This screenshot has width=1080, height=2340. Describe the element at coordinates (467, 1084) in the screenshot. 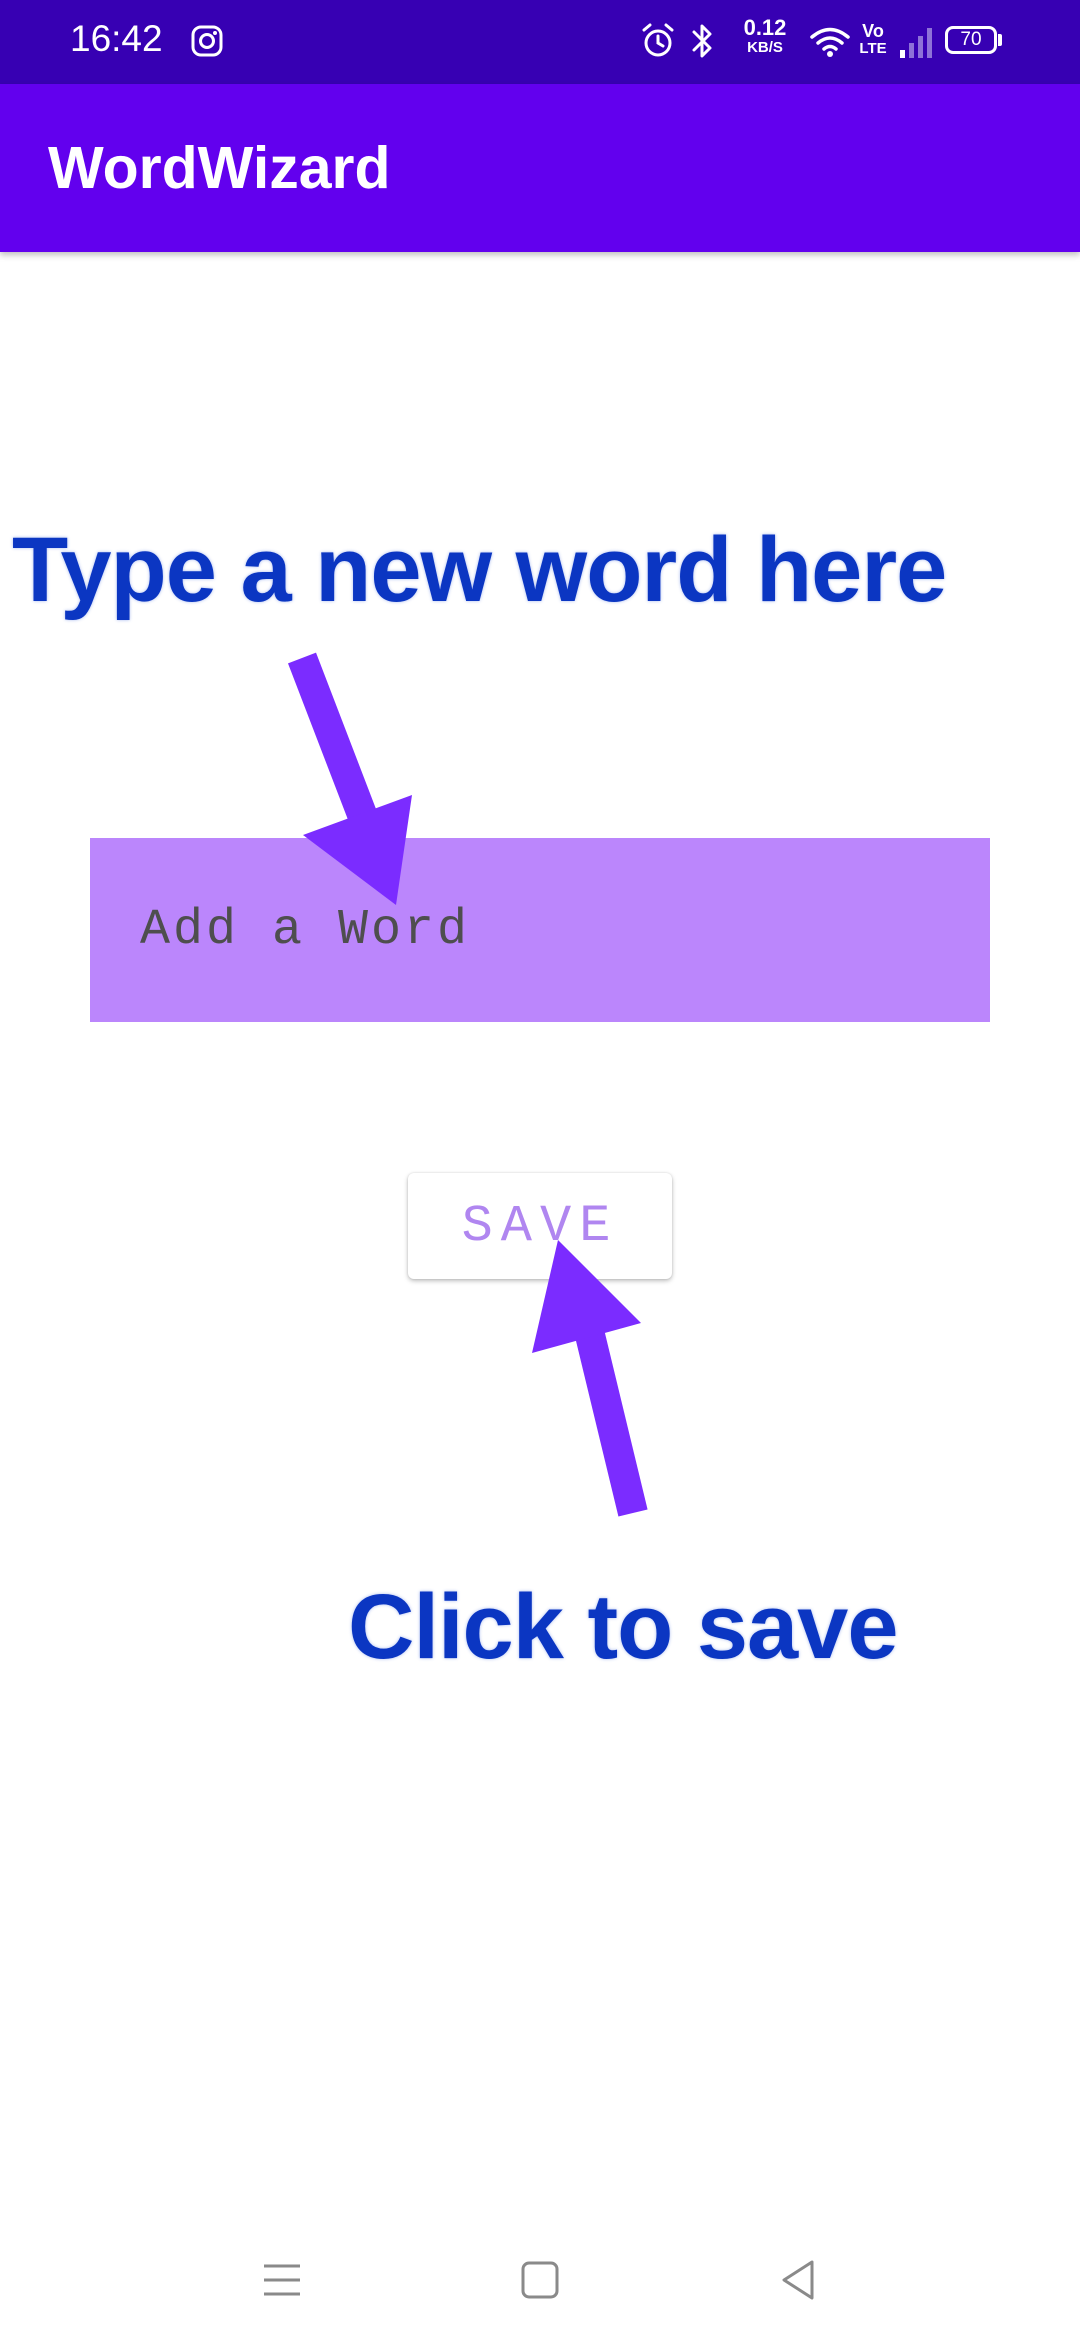

I see `annotation-arrows` at that location.